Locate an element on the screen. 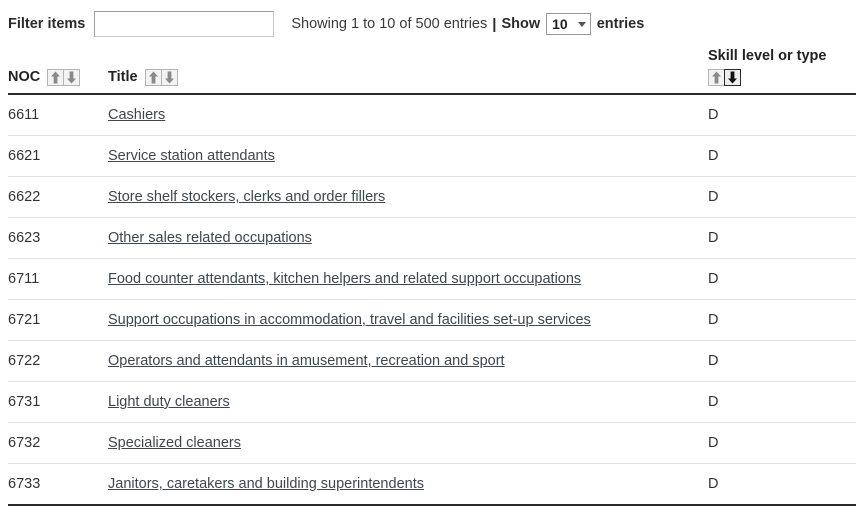 The height and width of the screenshot is (510, 864). noc-title-link: Specialized cleaners is located at coordinates (174, 443).